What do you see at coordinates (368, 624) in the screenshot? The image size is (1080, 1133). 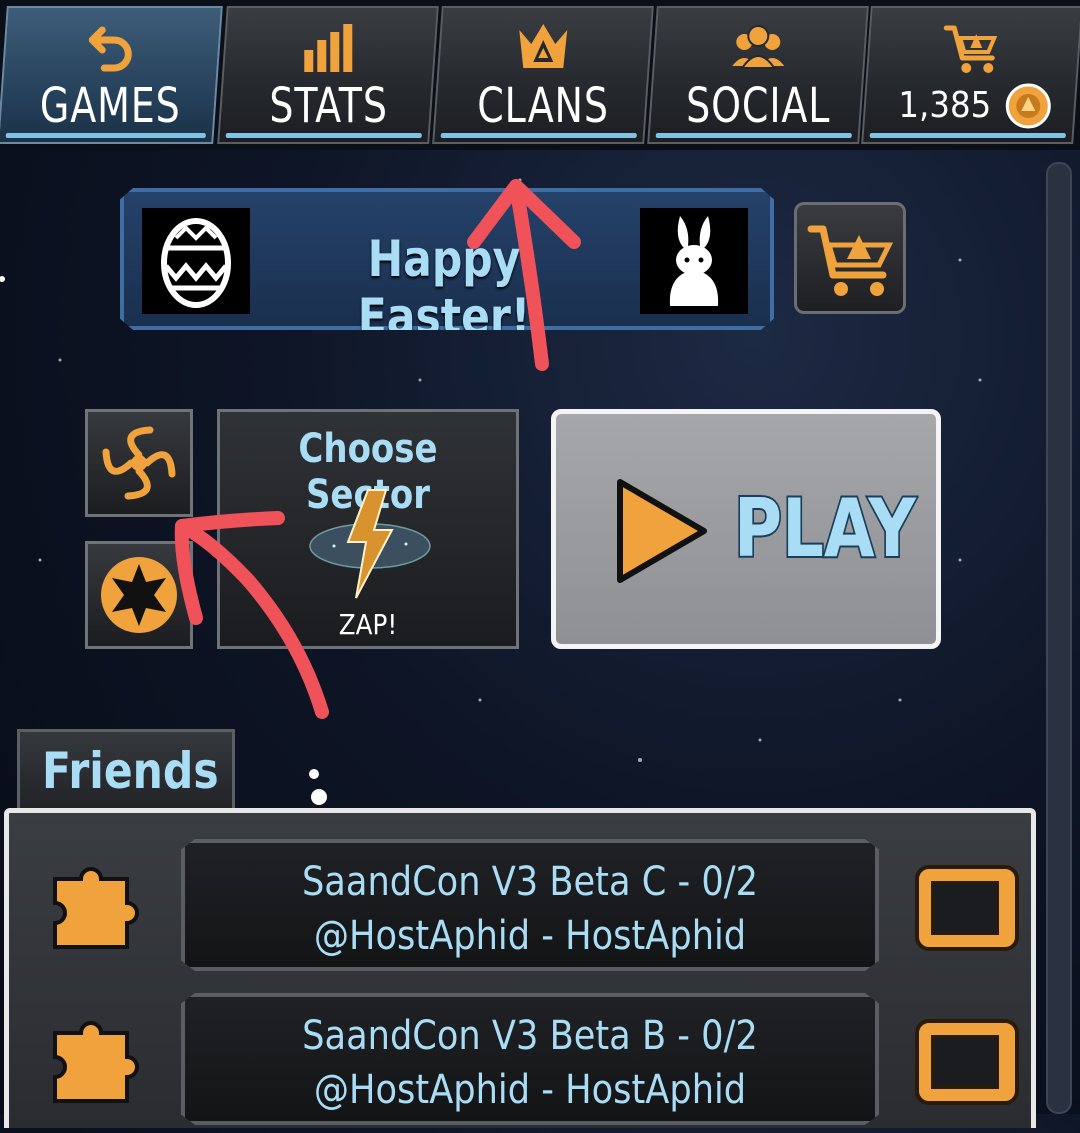 I see `sector-name: ZAP!` at bounding box center [368, 624].